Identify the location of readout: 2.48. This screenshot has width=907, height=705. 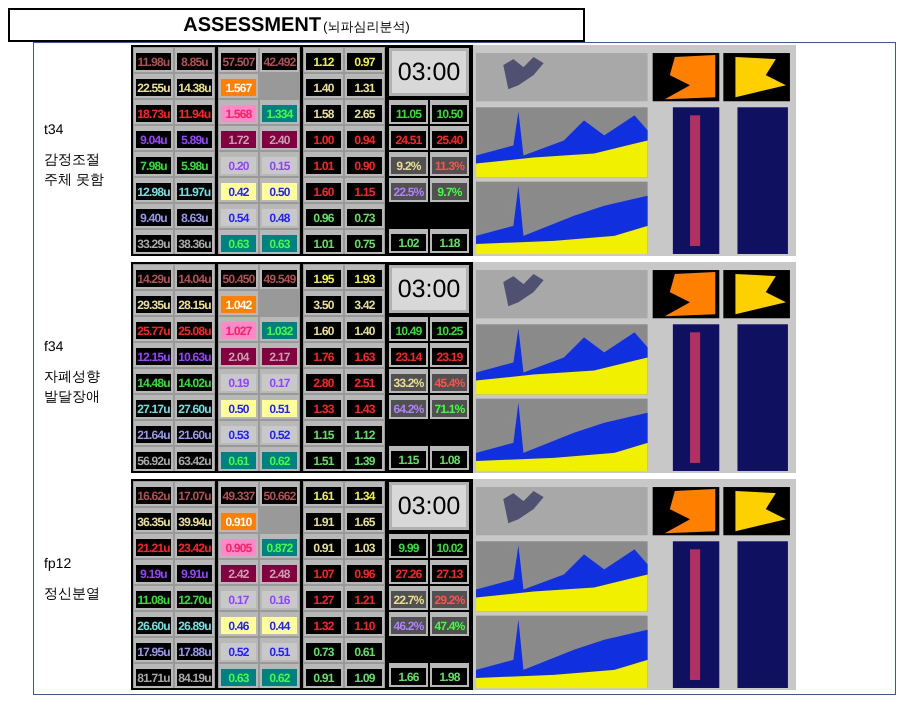
(279, 572).